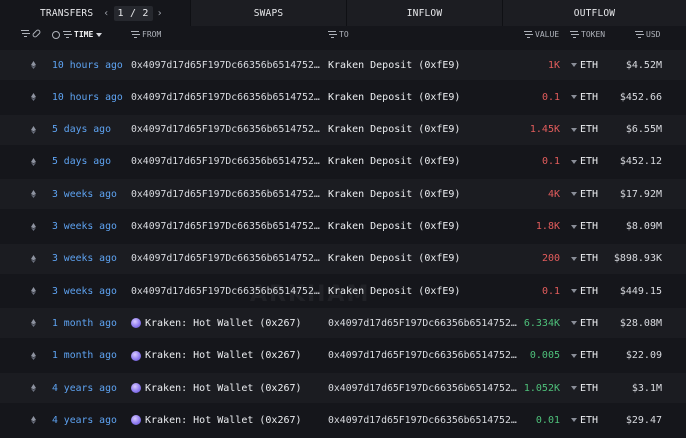  What do you see at coordinates (146, 34) in the screenshot?
I see `header-from: FROM` at bounding box center [146, 34].